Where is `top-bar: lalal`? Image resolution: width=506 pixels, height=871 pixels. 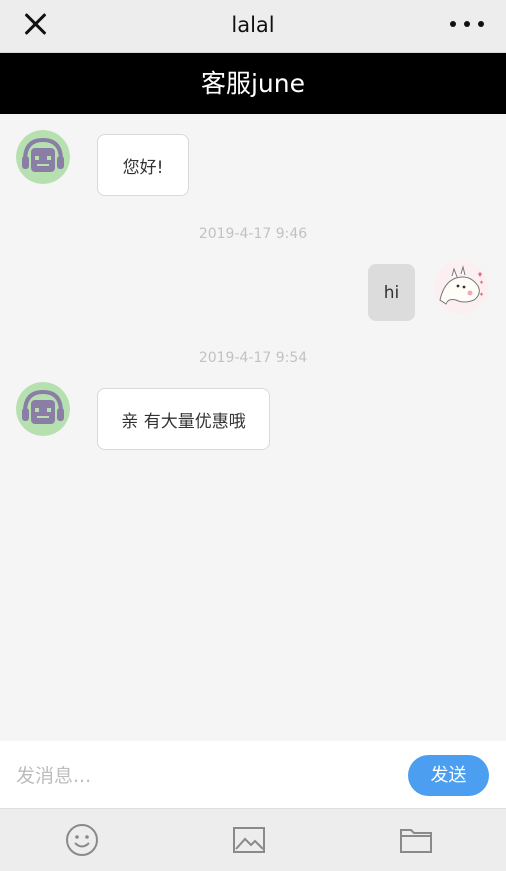
top-bar: lalal is located at coordinates (253, 26).